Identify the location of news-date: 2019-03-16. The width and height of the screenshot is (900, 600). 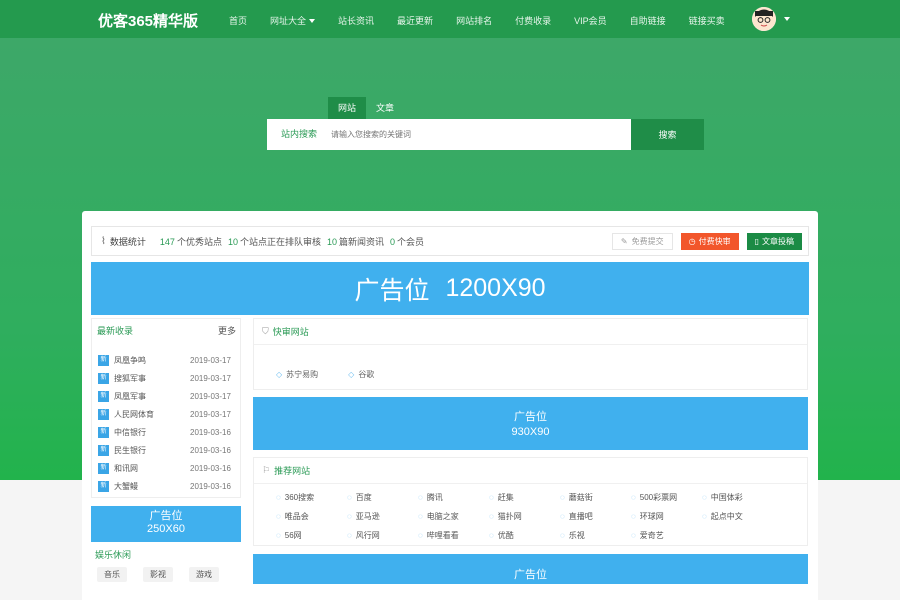
(210, 450).